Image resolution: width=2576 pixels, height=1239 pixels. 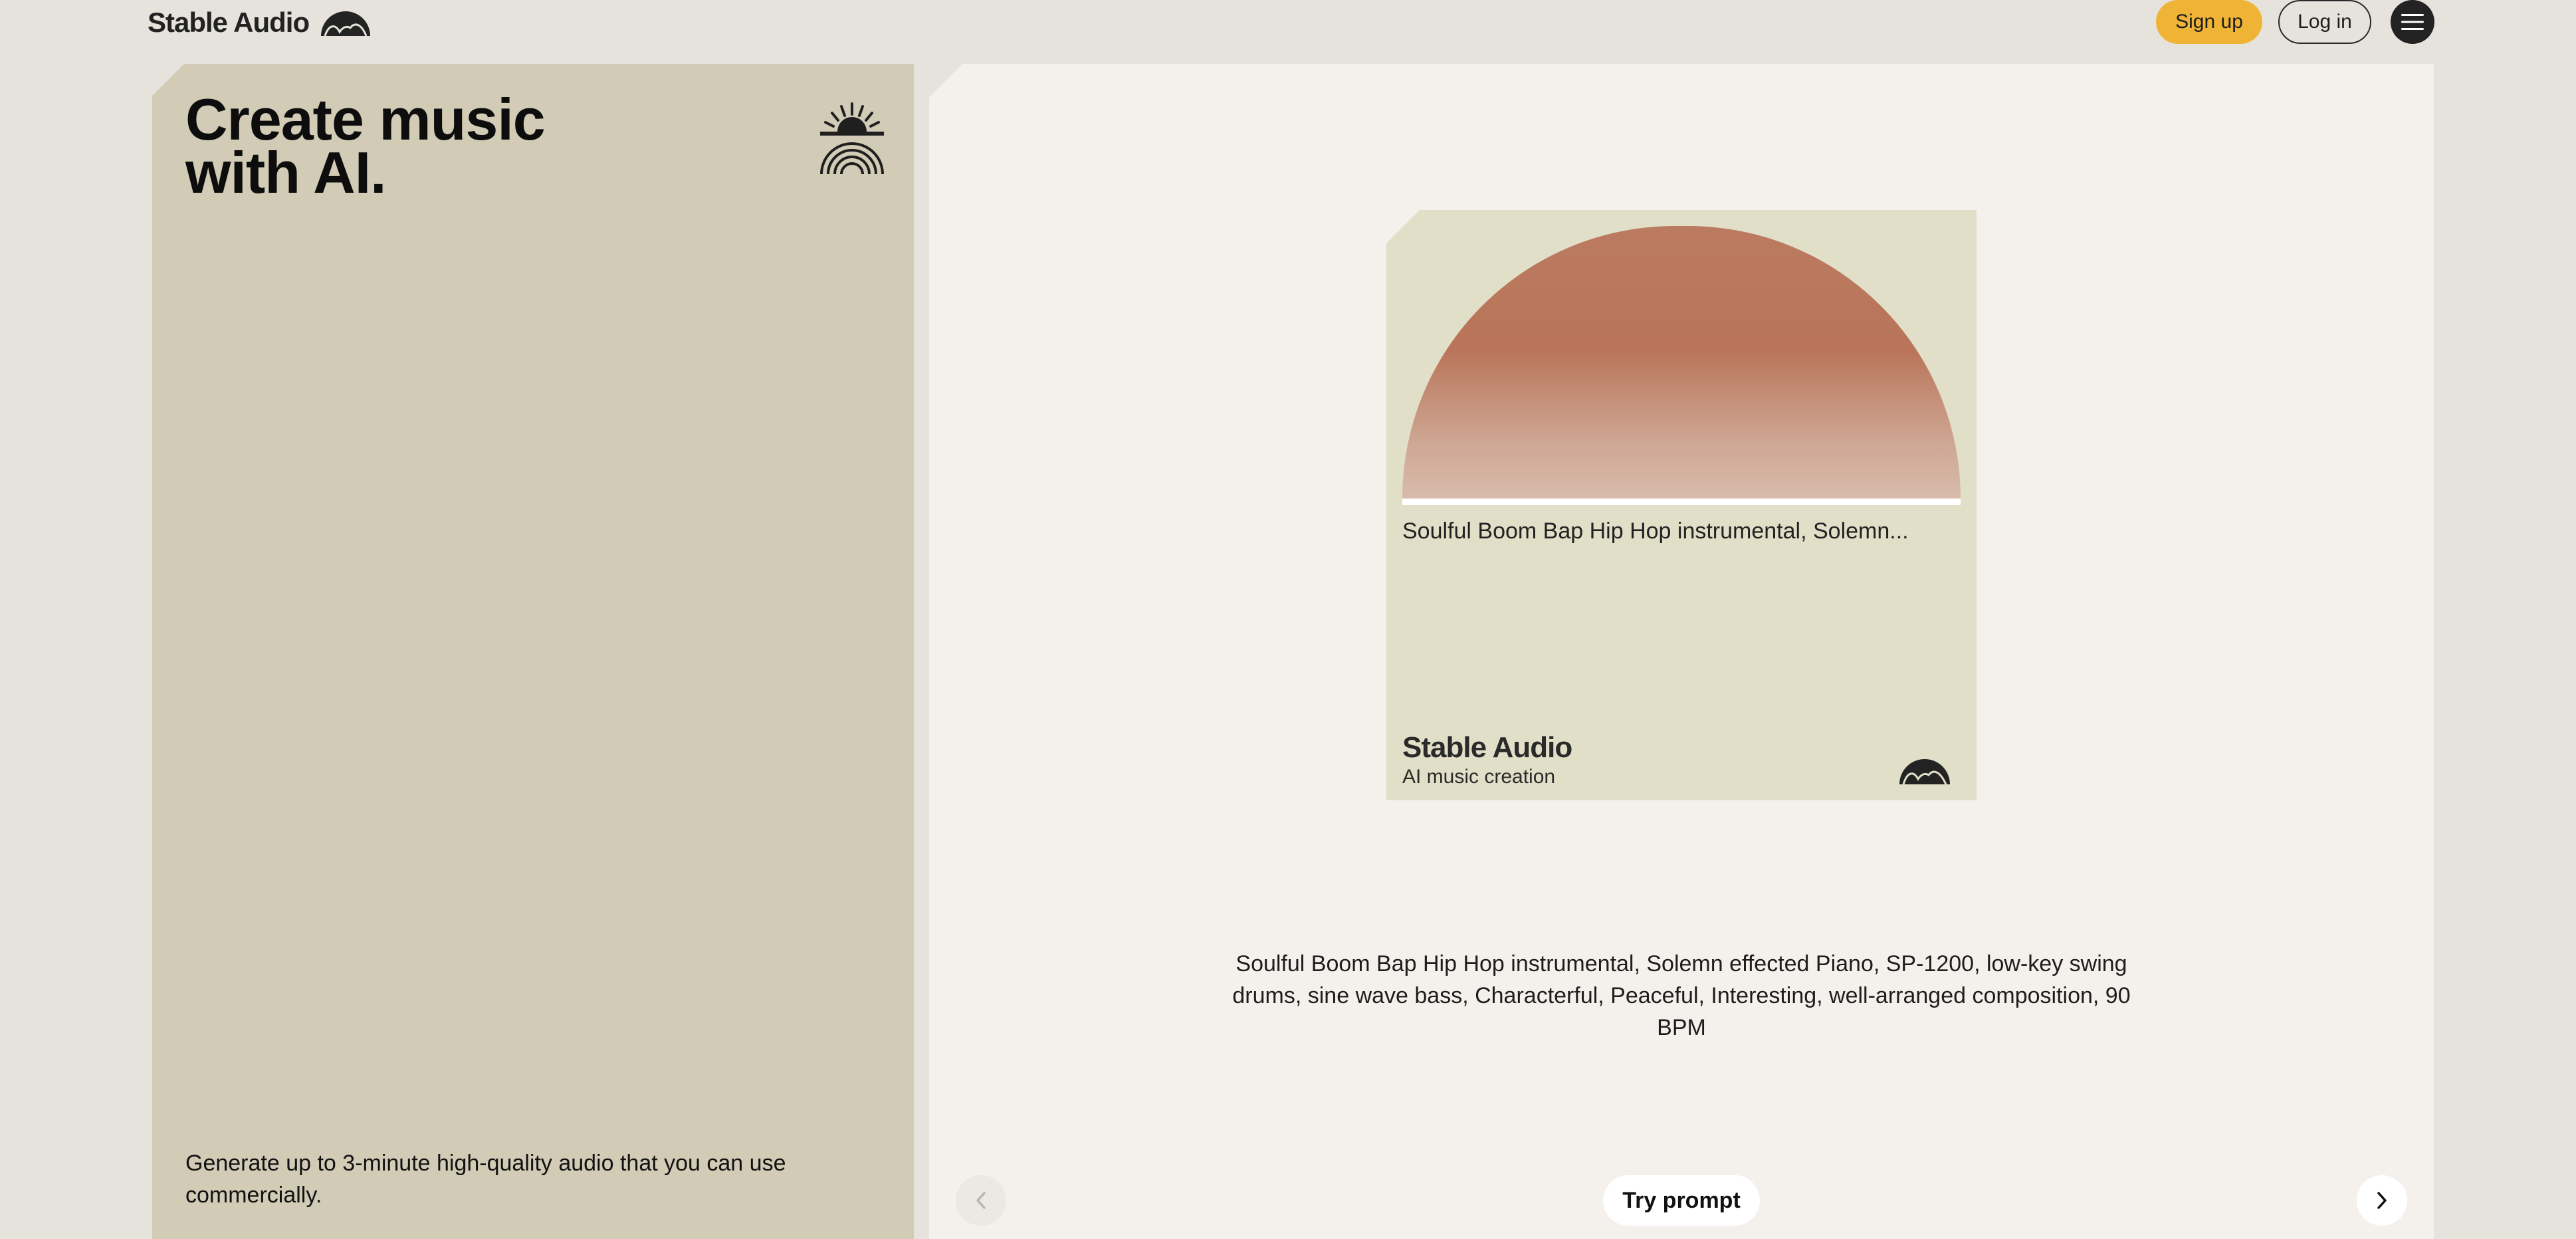 I want to click on sign-up-button: Sign up, so click(x=2209, y=22).